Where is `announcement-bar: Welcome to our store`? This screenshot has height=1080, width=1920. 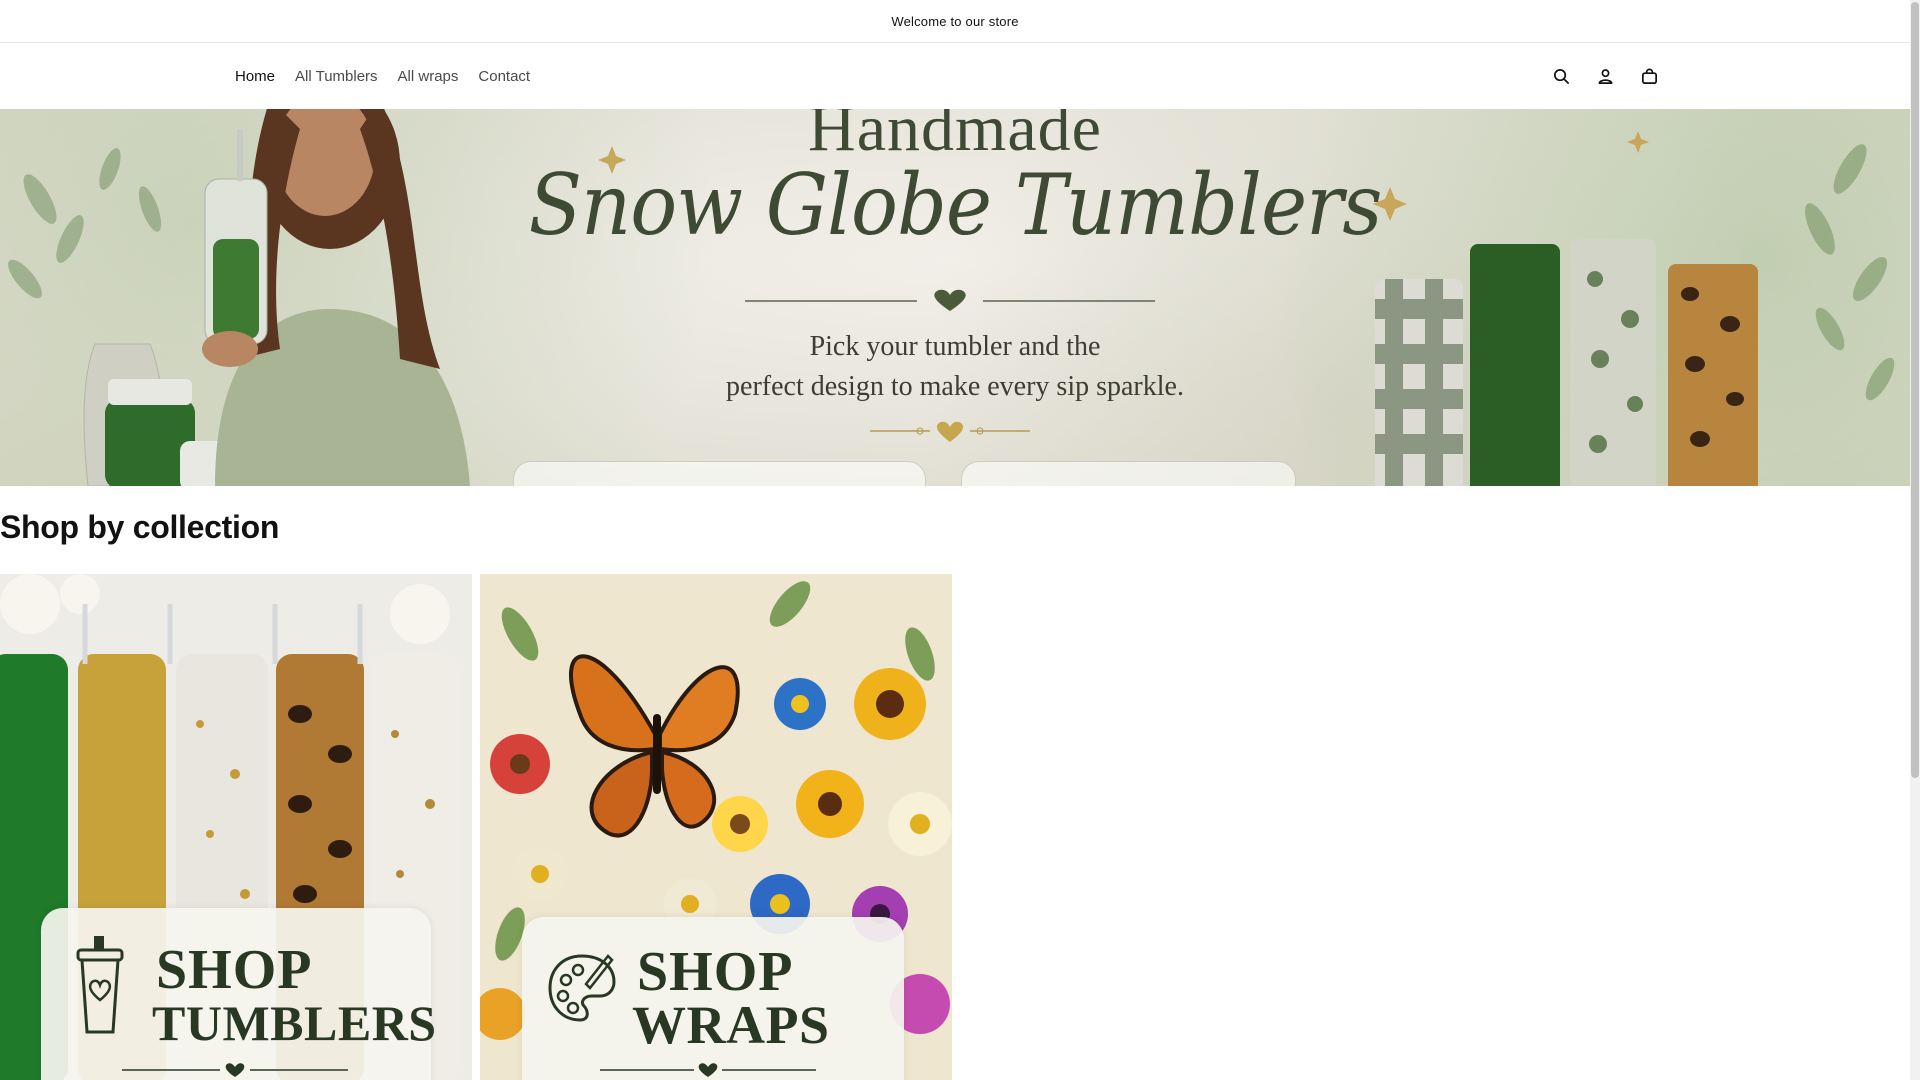 announcement-bar: Welcome to our store is located at coordinates (955, 21).